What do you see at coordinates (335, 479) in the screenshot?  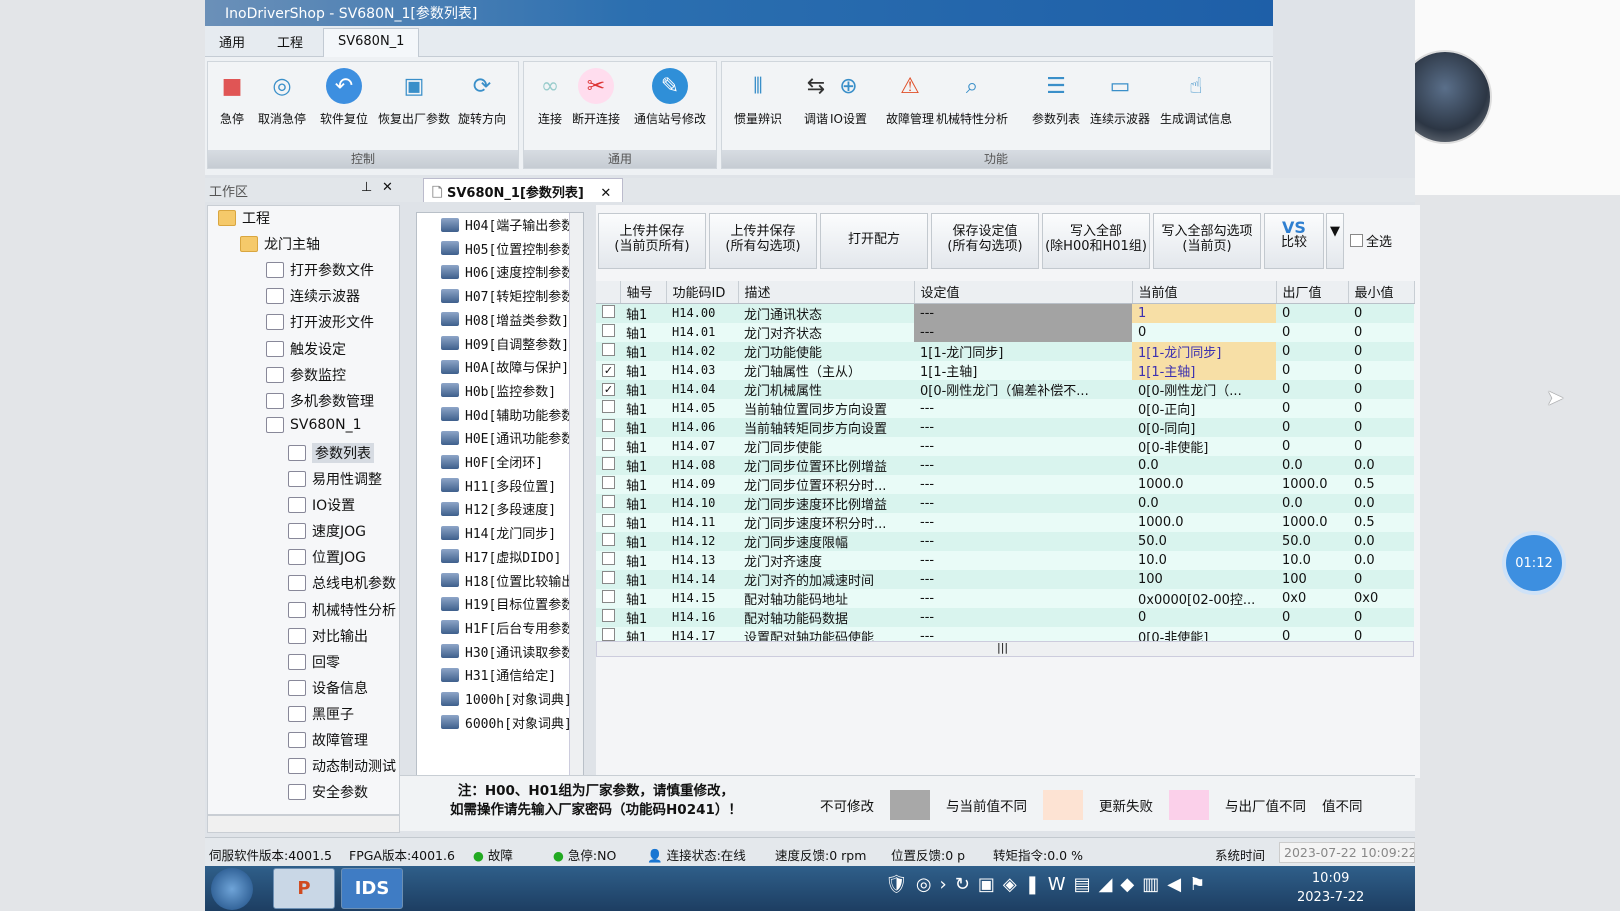 I see `tree-item: 易用性调整` at bounding box center [335, 479].